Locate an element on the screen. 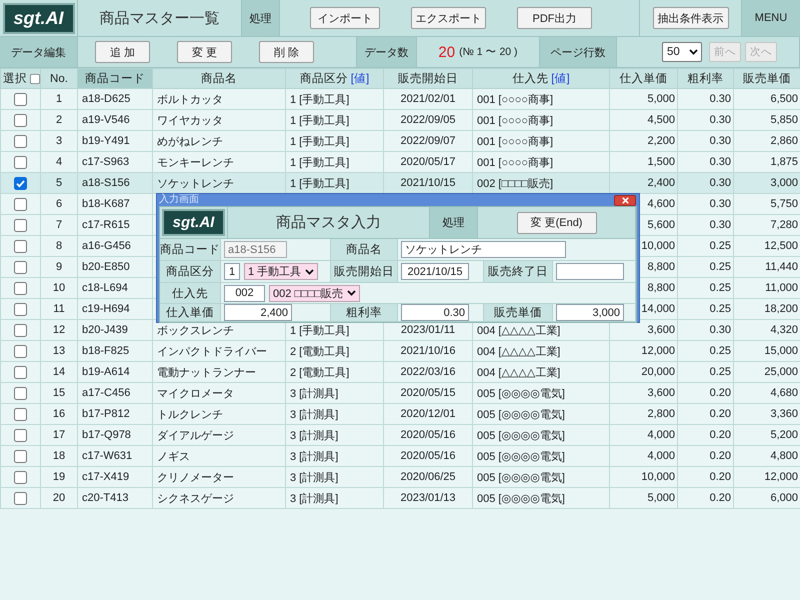 This screenshot has width=800, height=600. select-field: 002 □□□□販売 is located at coordinates (314, 293).